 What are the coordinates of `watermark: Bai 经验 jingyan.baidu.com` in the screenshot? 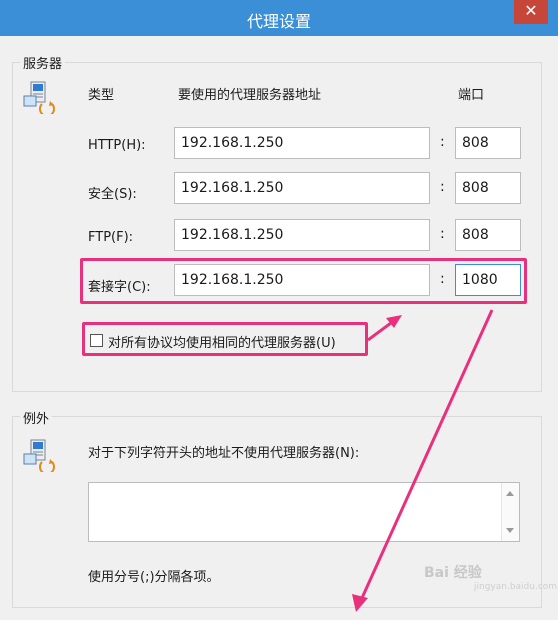 It's located at (490, 577).